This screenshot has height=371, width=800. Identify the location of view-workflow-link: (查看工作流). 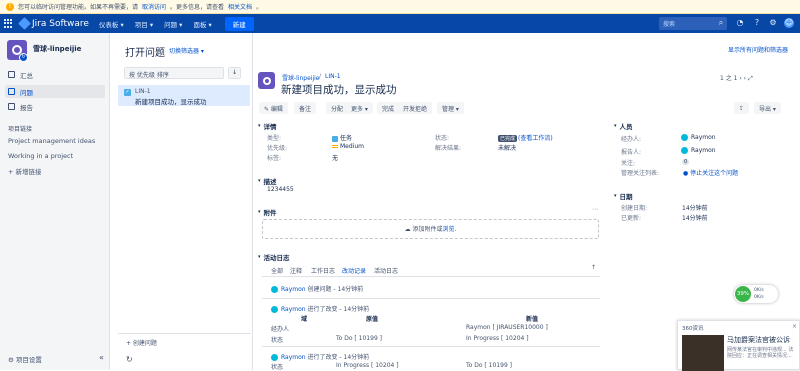
(535, 138).